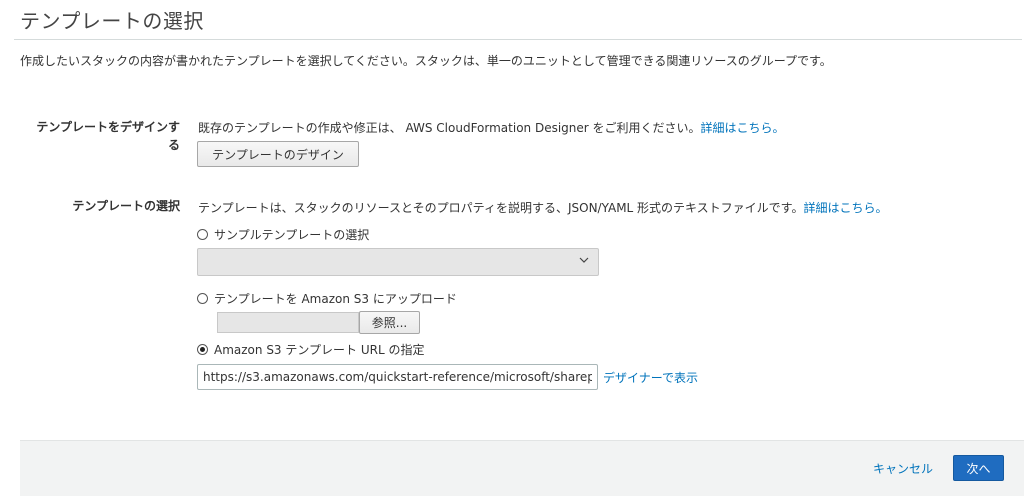 This screenshot has height=496, width=1024. What do you see at coordinates (398, 262) in the screenshot?
I see `sample-template-select` at bounding box center [398, 262].